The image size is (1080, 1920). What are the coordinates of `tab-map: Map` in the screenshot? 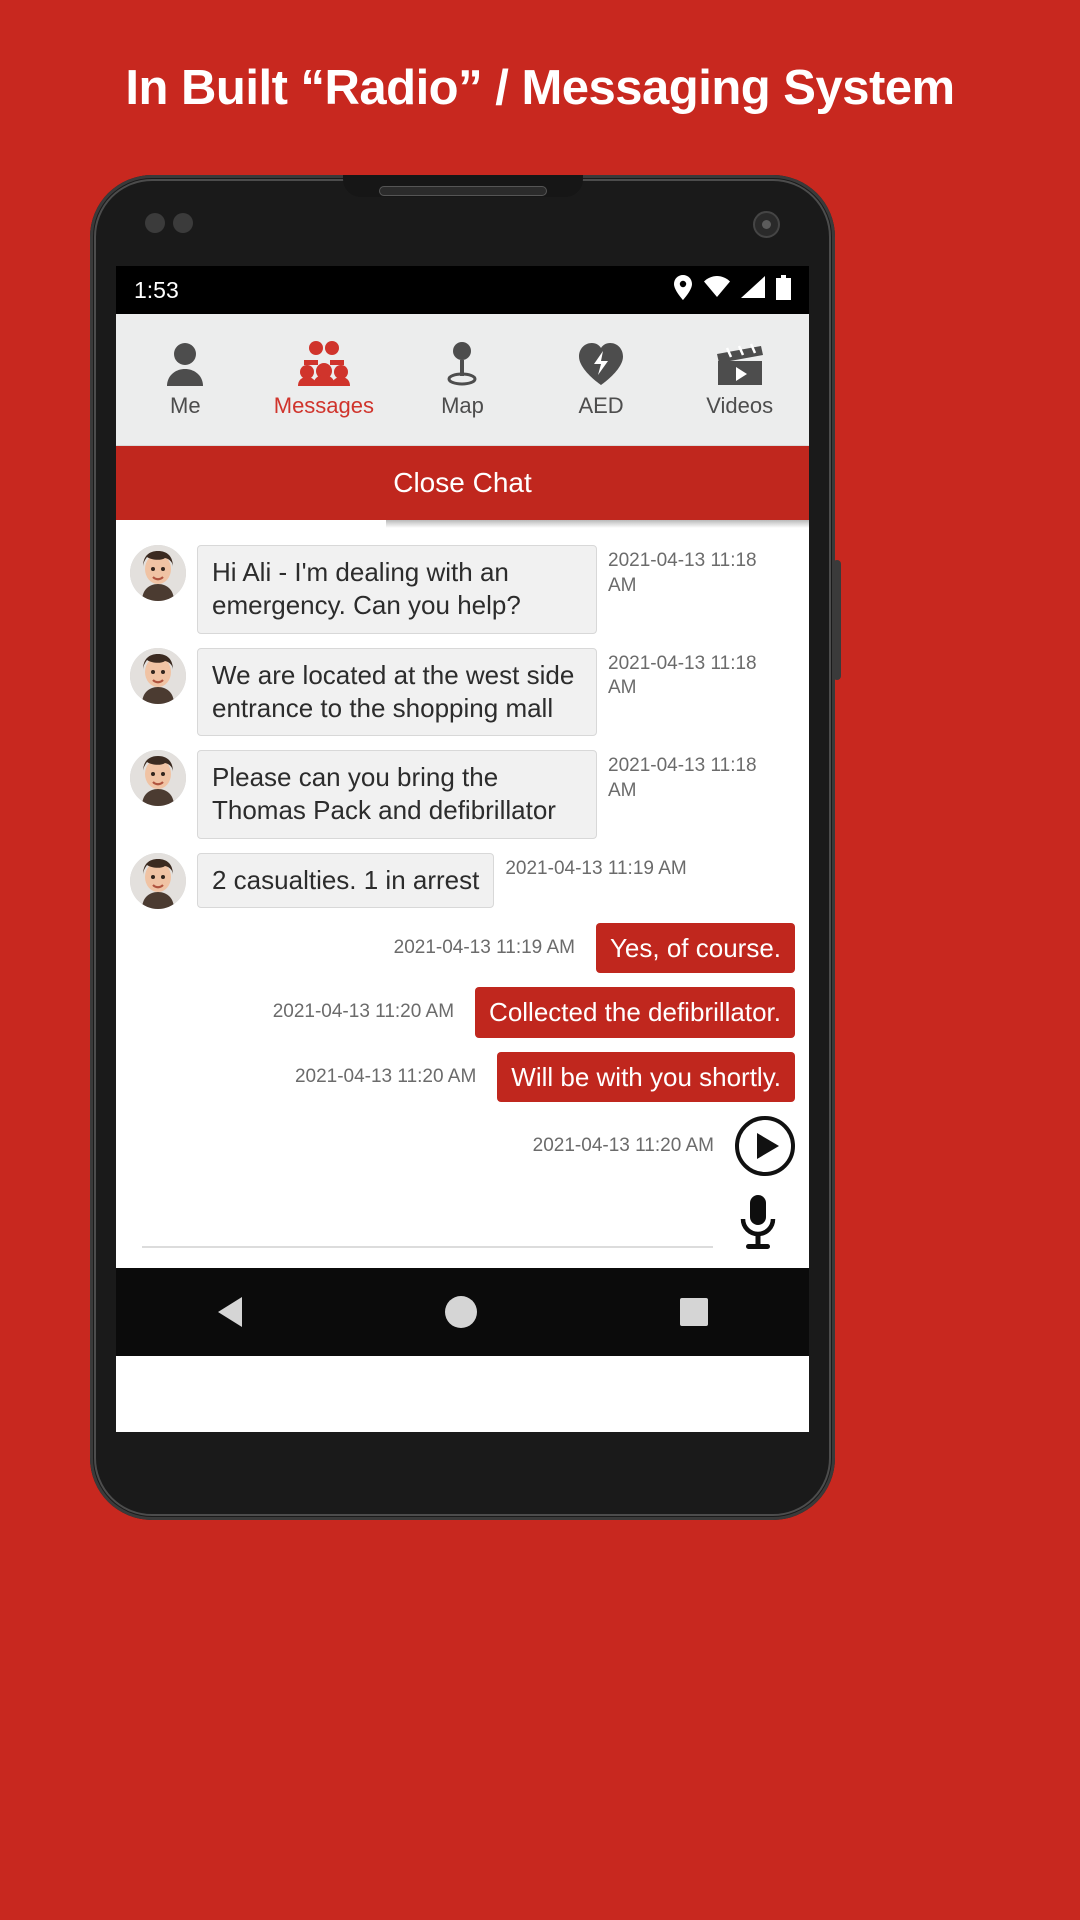 It's located at (462, 379).